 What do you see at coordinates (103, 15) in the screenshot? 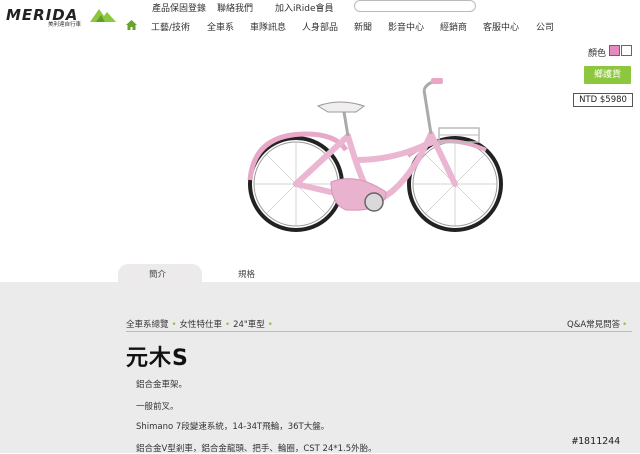
I see `mountain-icon` at bounding box center [103, 15].